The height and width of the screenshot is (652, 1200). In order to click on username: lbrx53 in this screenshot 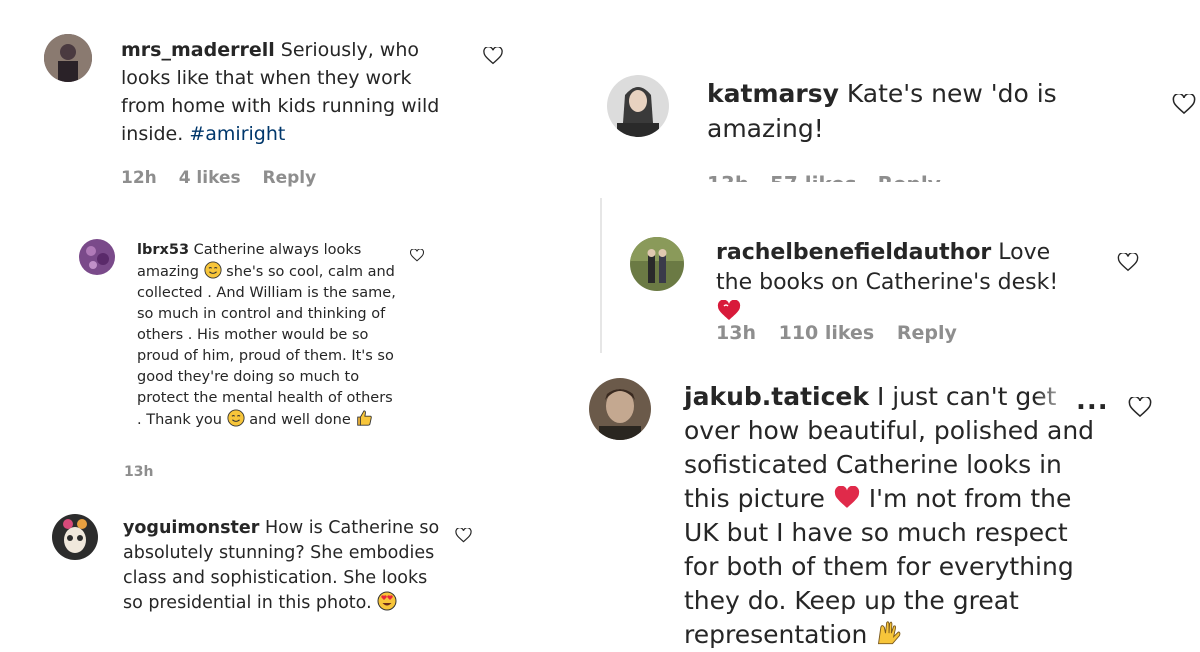, I will do `click(163, 250)`.